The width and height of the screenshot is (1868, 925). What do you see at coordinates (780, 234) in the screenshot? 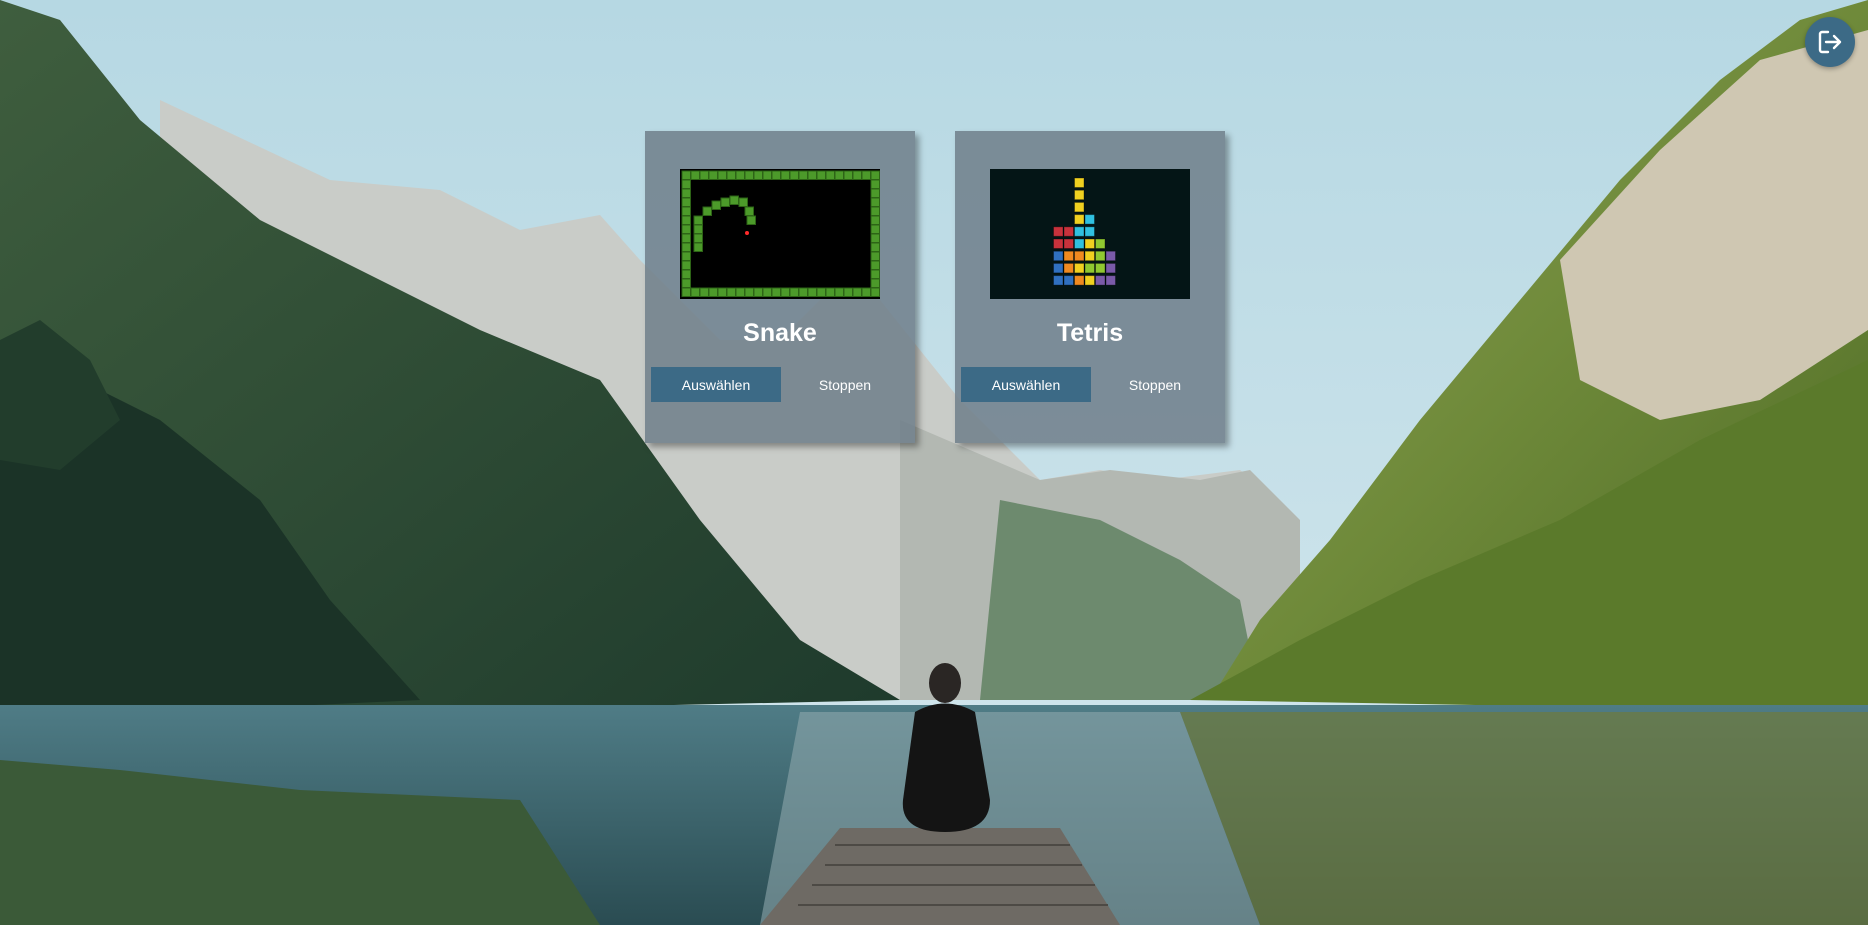
I see `snake-preview-image` at bounding box center [780, 234].